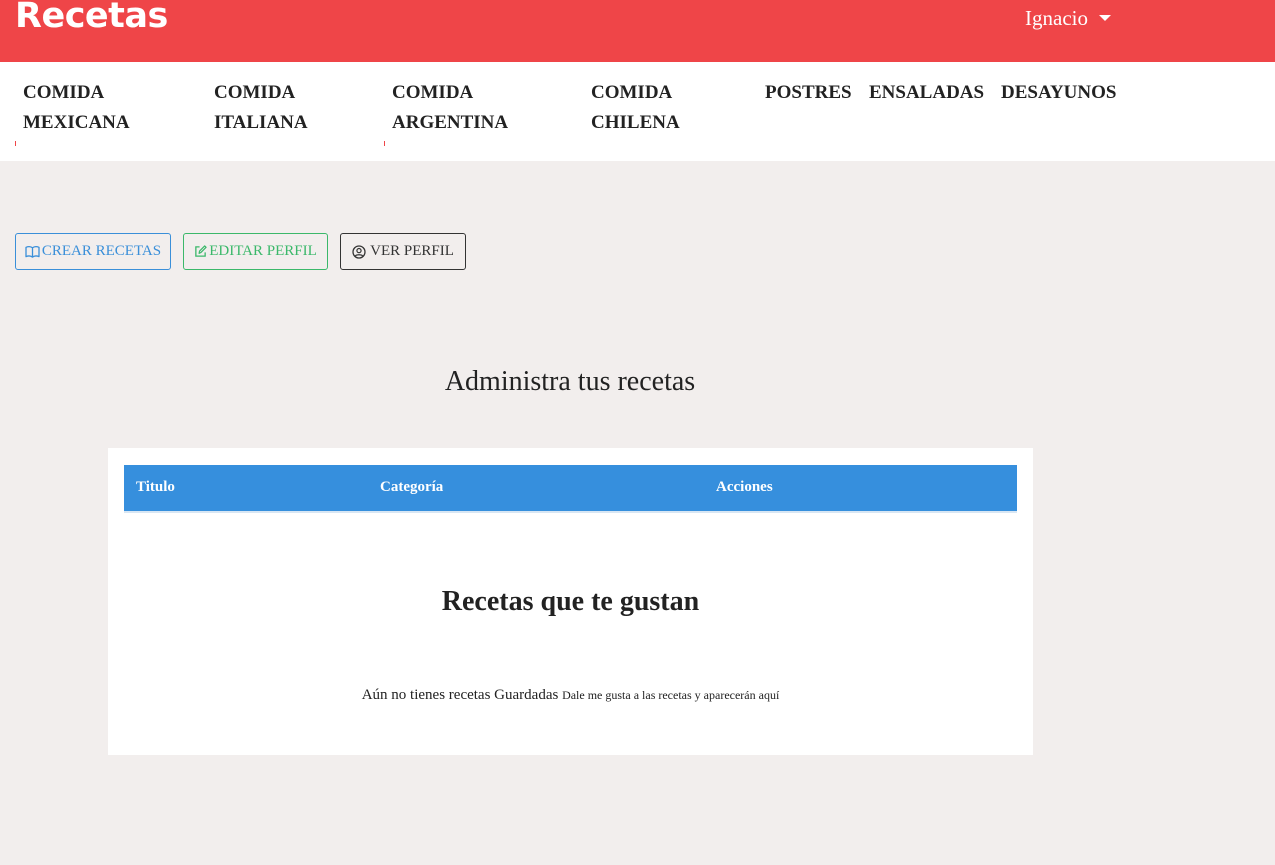 This screenshot has height=865, width=1275. Describe the element at coordinates (155, 487) in the screenshot. I see `column-header-title: Titulo` at that location.